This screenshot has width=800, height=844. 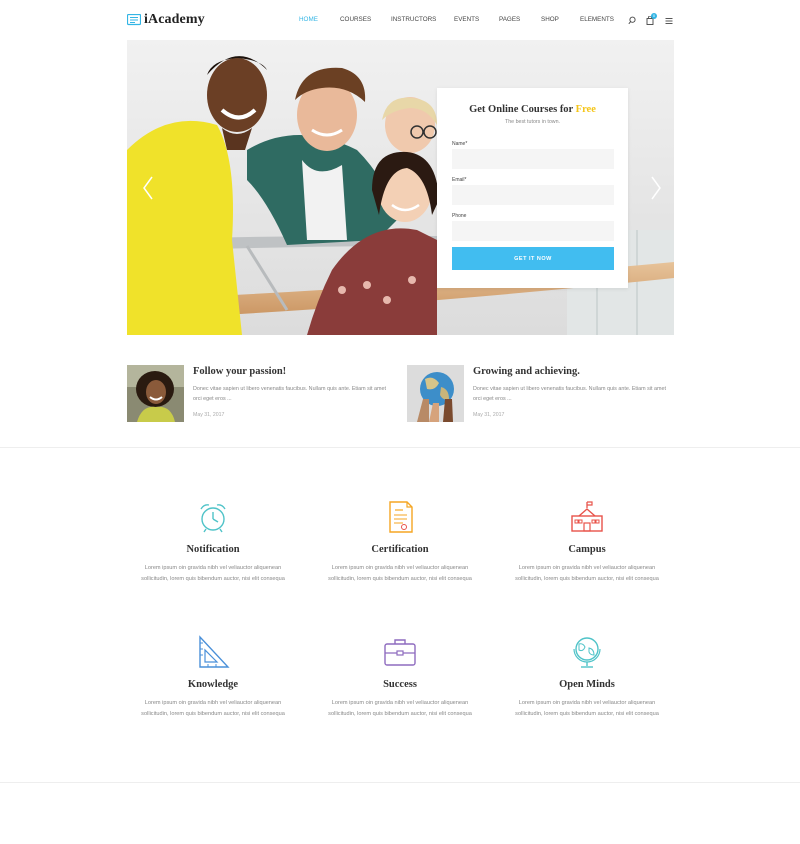 What do you see at coordinates (533, 258) in the screenshot?
I see `get-it-now-button: GET IT NOW` at bounding box center [533, 258].